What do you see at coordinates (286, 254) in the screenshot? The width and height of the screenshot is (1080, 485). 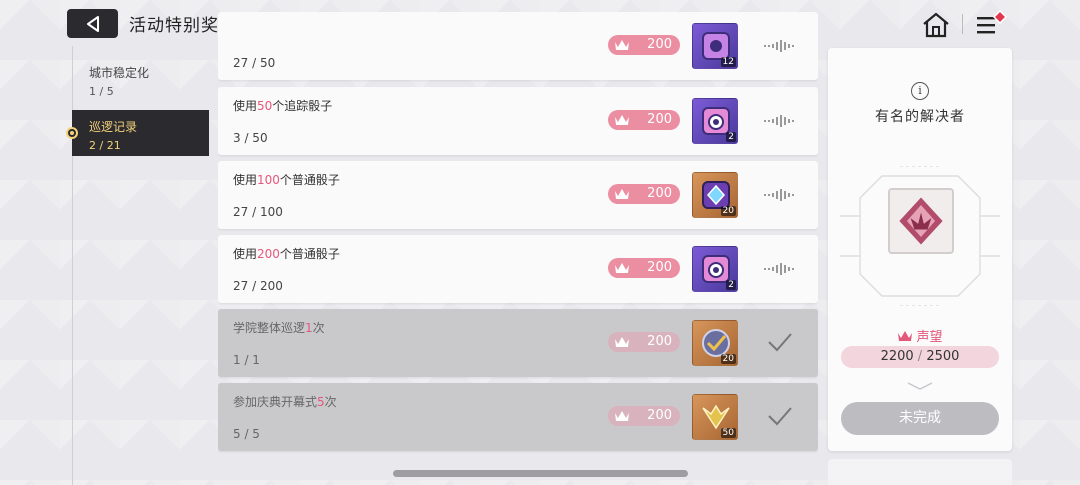 I see `task-title: 使用200个普通骰子` at bounding box center [286, 254].